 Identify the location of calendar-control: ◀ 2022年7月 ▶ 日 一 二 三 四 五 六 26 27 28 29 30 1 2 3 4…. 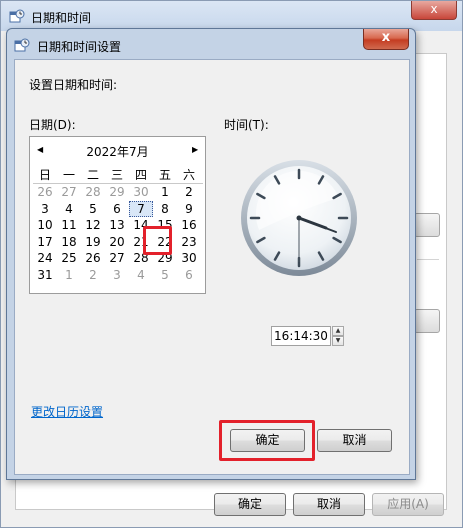
(117, 215).